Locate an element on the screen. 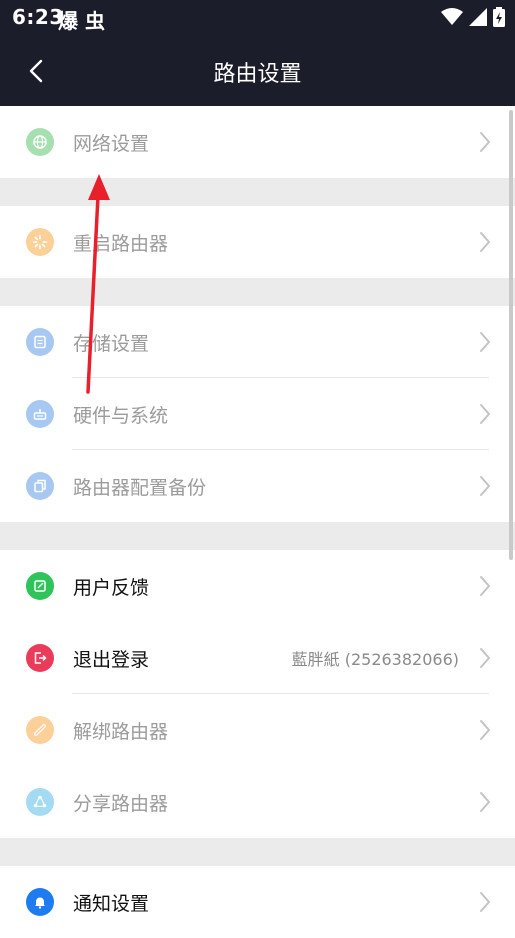 This screenshot has width=515, height=938. status-bar: 6:23 爆 虫 is located at coordinates (257, 18).